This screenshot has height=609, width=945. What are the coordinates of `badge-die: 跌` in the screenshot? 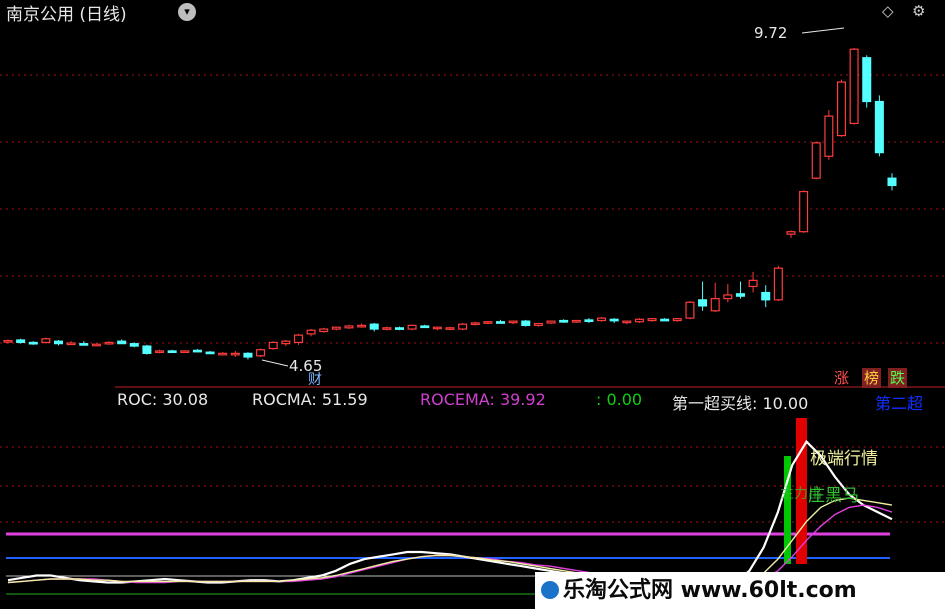 It's located at (898, 378).